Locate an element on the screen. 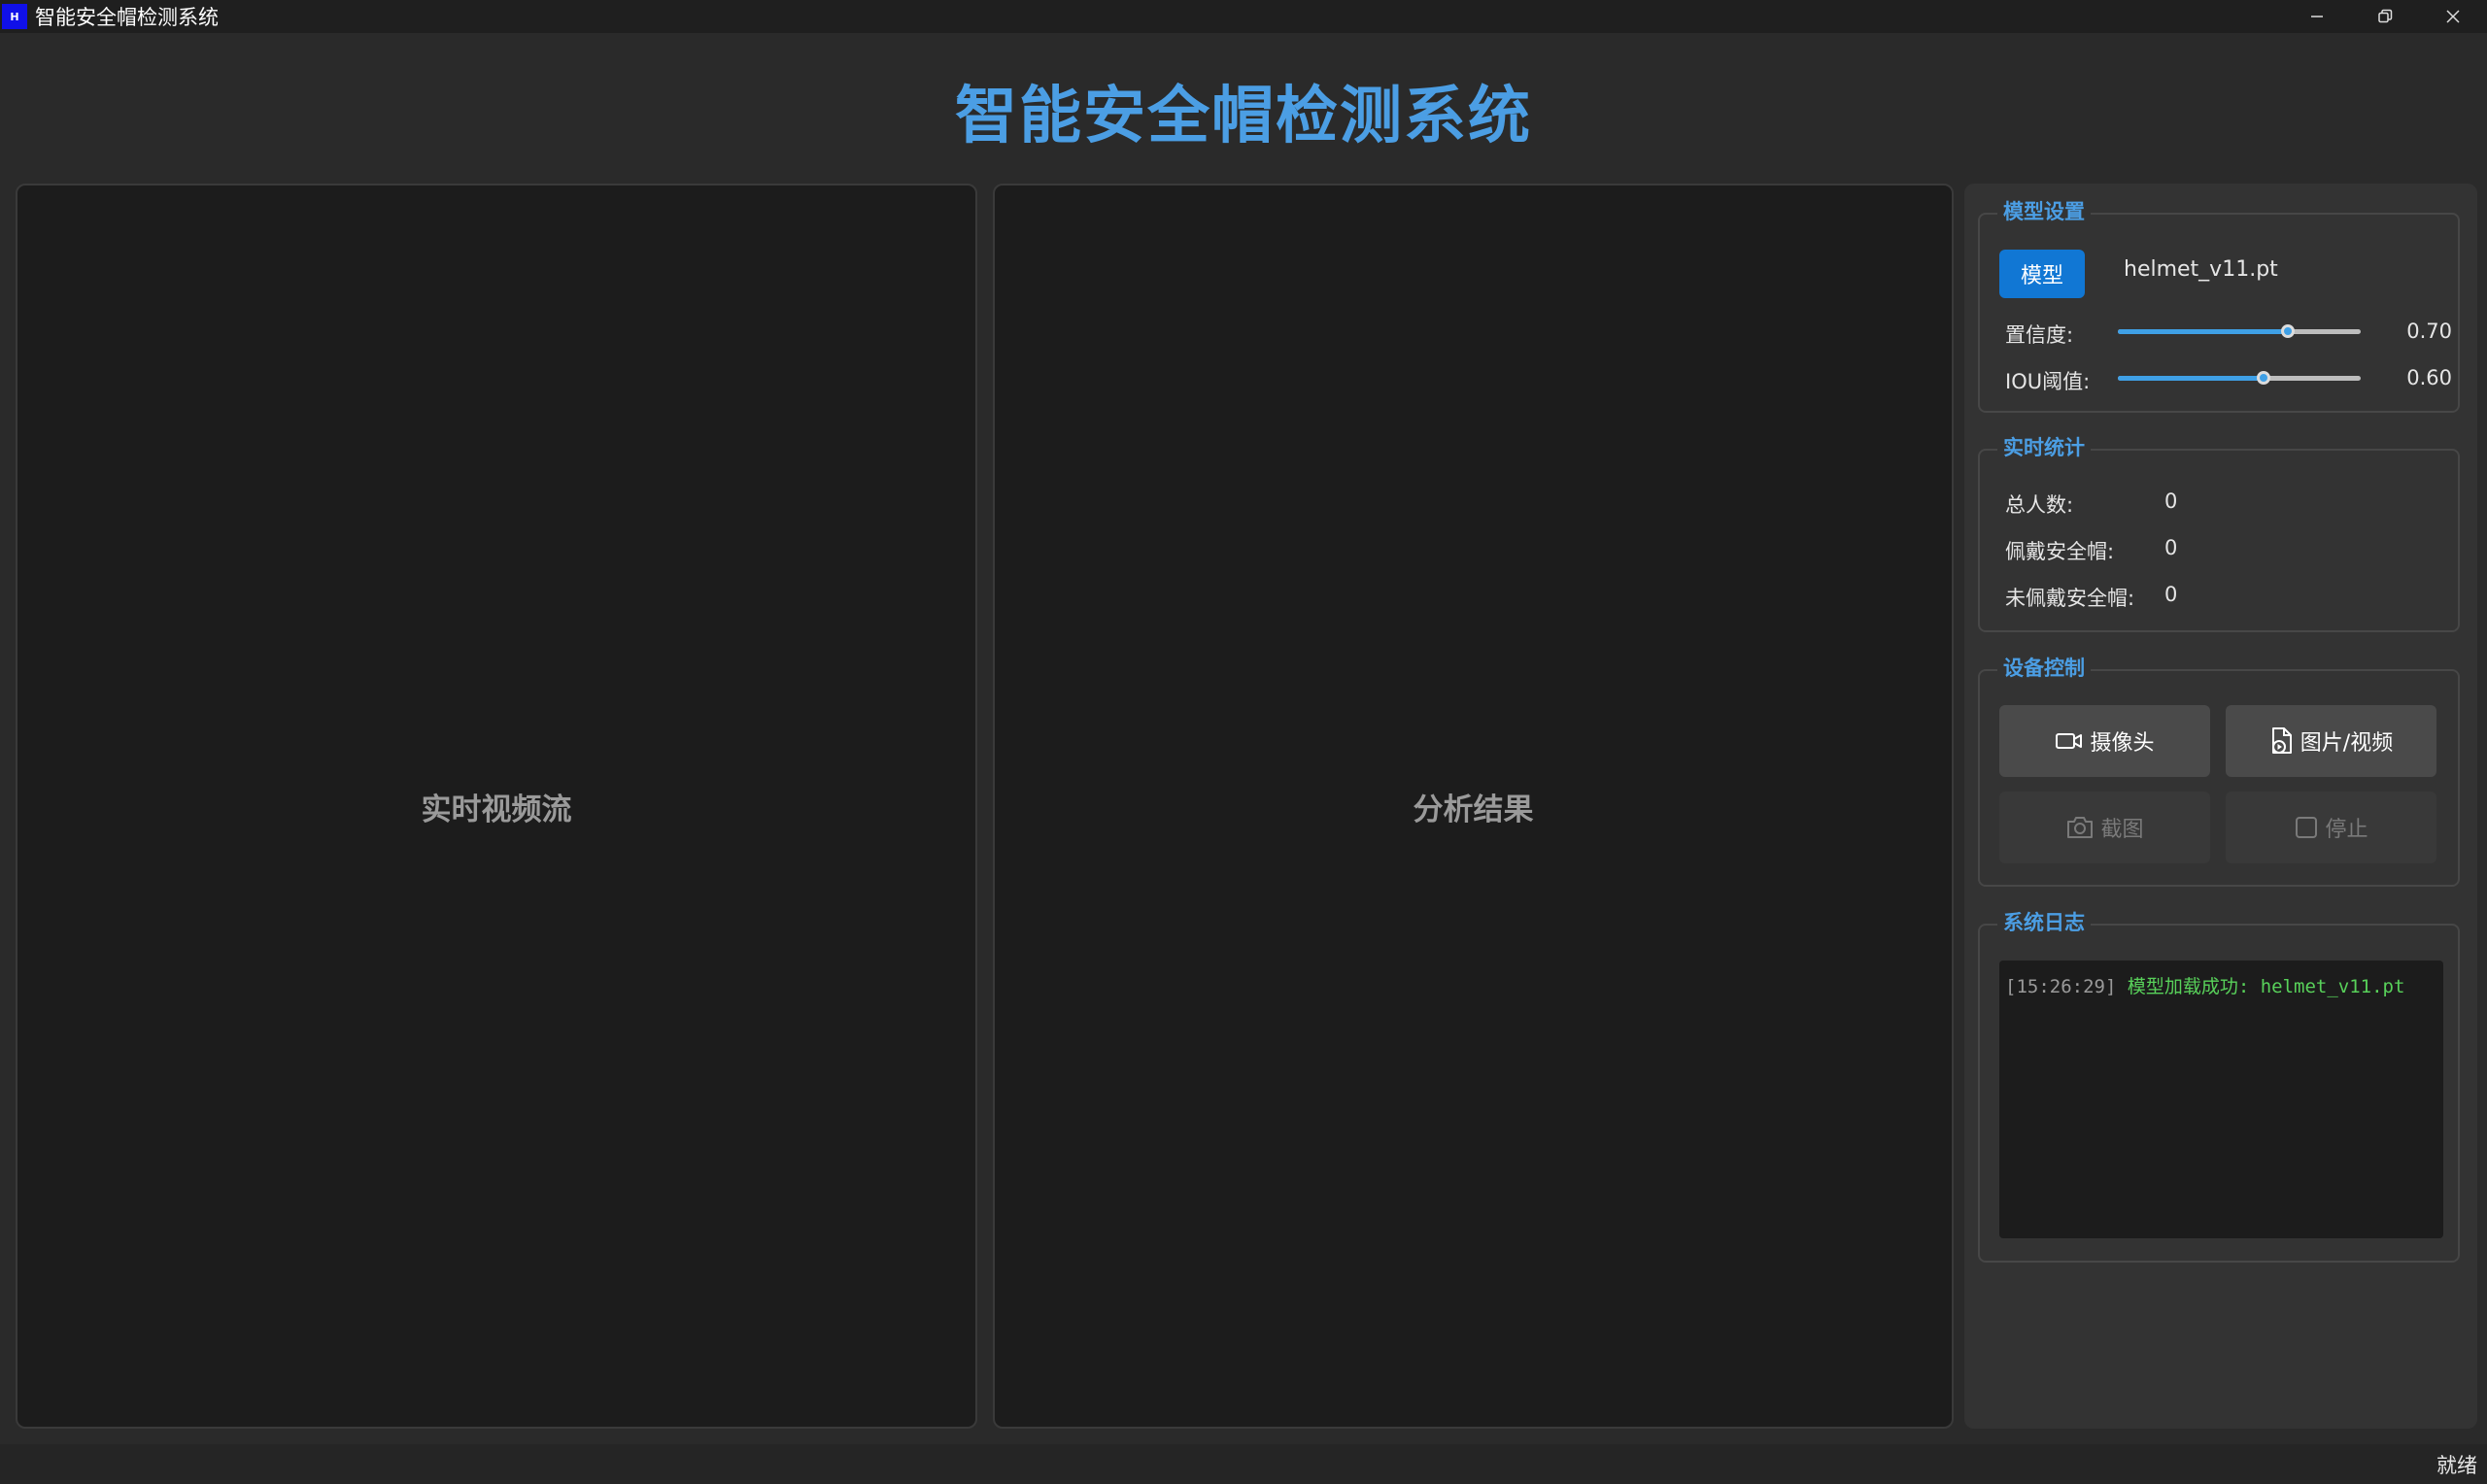  minimize-button is located at coordinates (2317, 16).